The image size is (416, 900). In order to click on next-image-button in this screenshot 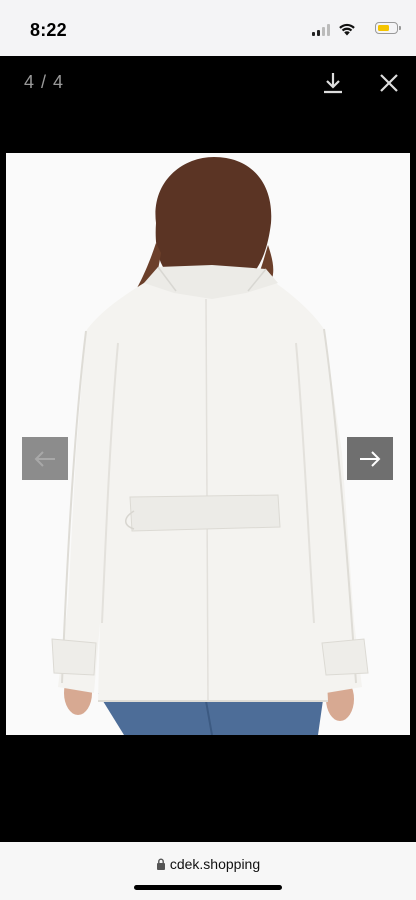, I will do `click(370, 458)`.